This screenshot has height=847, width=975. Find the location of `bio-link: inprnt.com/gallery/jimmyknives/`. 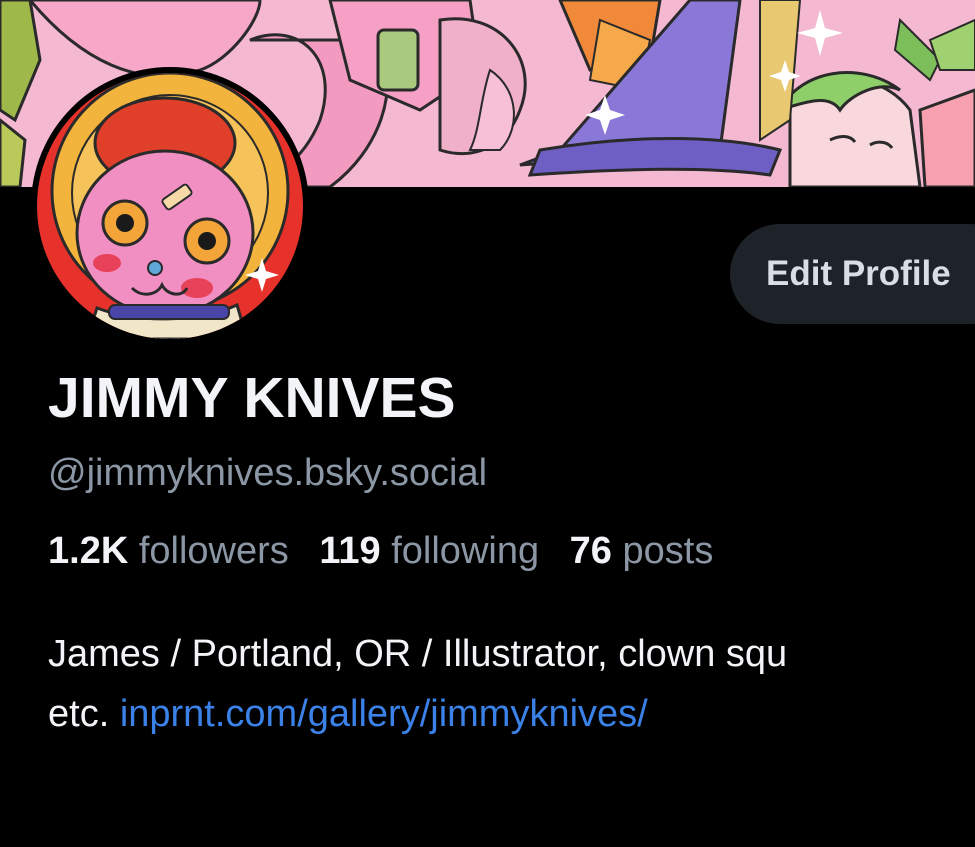

bio-link: inprnt.com/gallery/jimmyknives/ is located at coordinates (384, 714).